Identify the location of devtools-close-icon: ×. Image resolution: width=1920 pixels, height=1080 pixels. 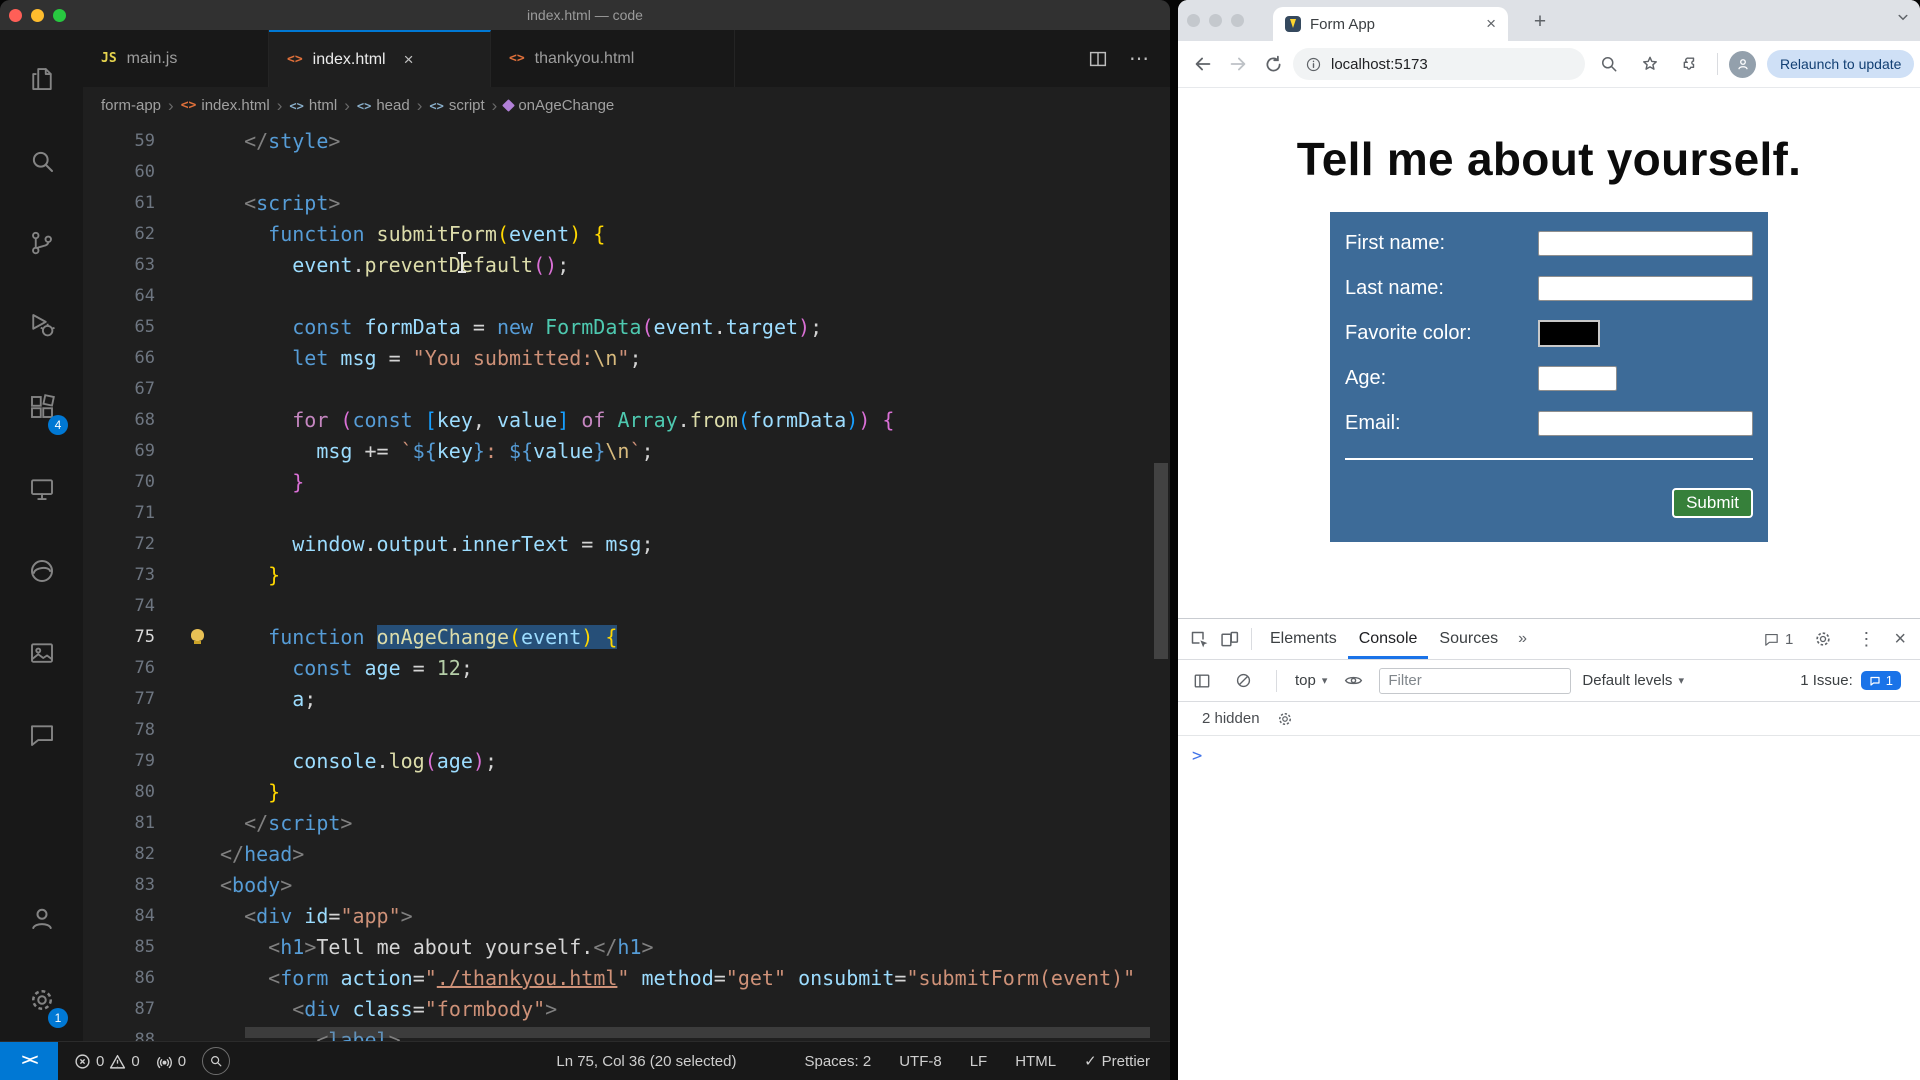
(1900, 639).